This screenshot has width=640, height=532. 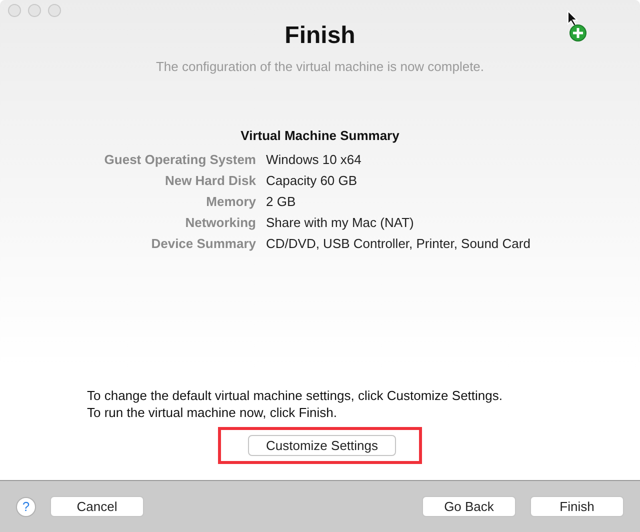 I want to click on subtitle: The configuration of the virtual machine is now complete., so click(x=320, y=66).